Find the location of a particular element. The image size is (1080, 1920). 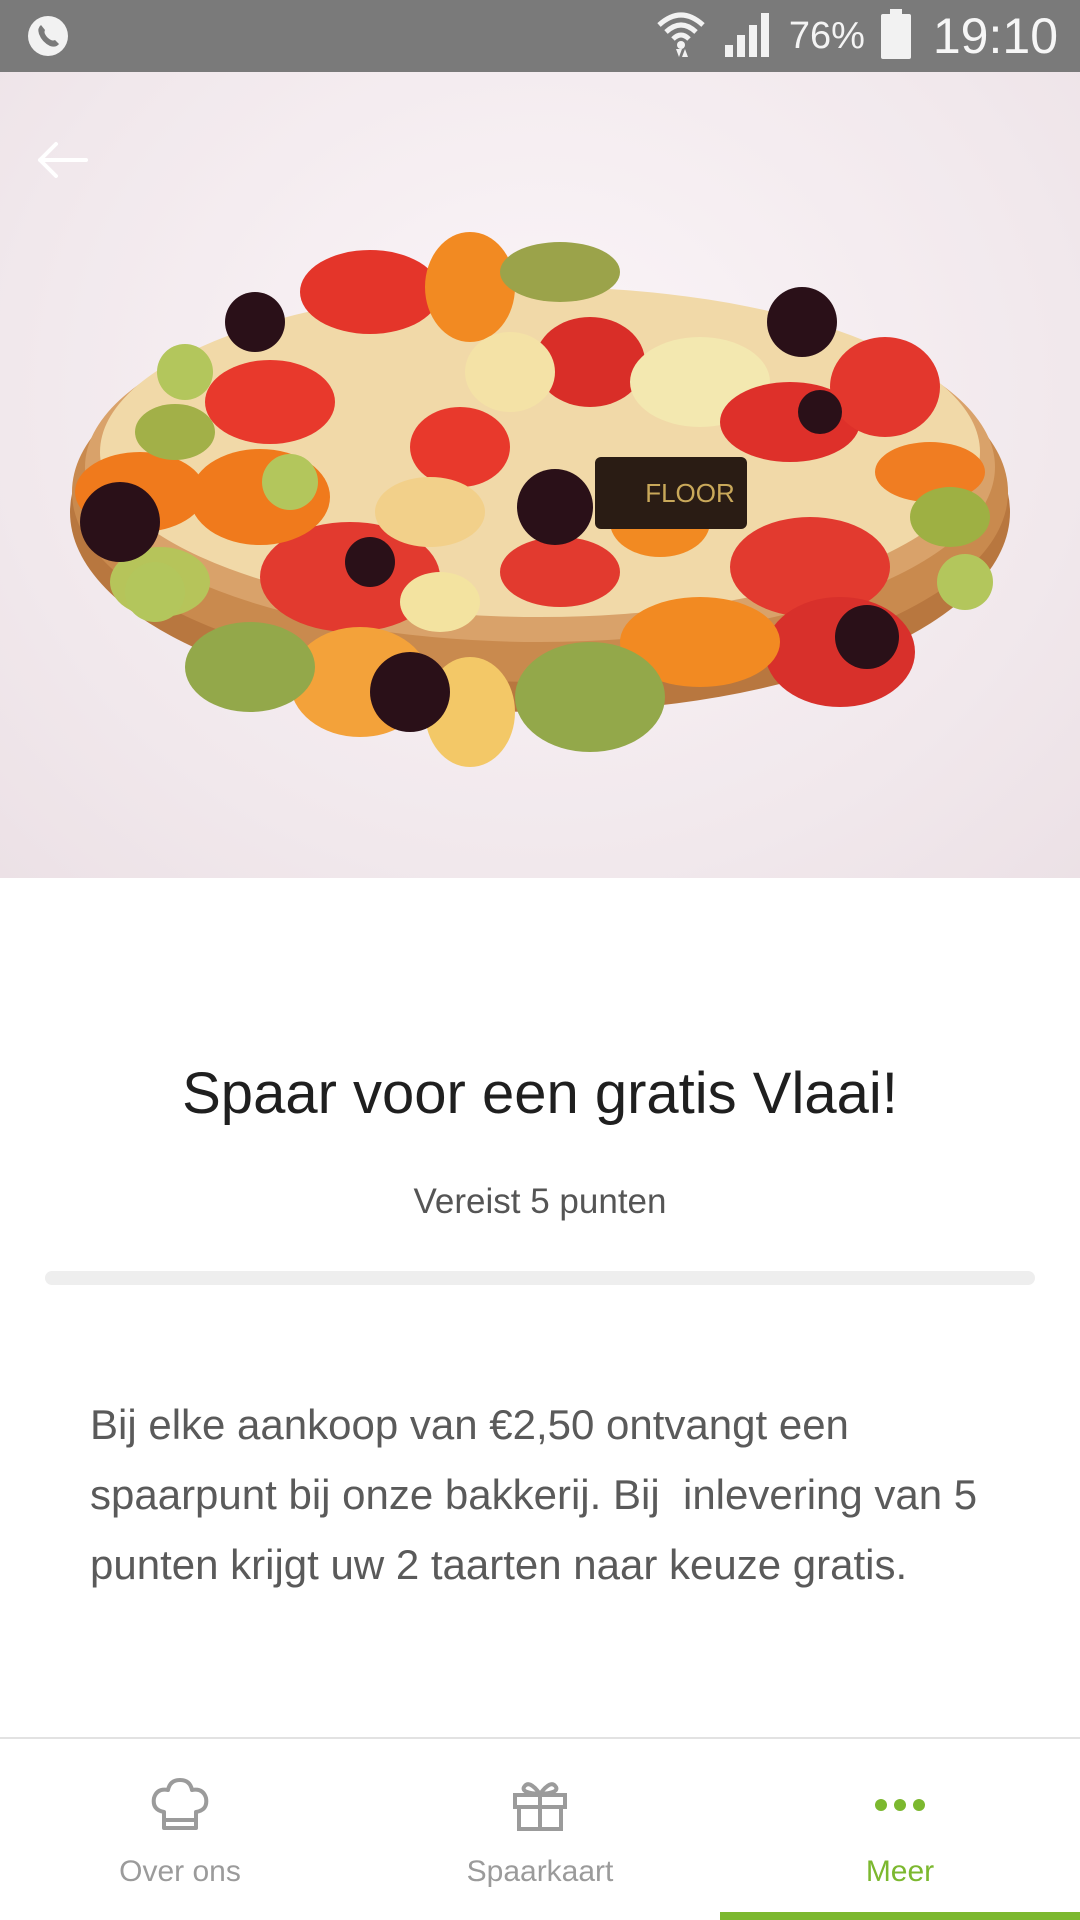

chef-hat-icon is located at coordinates (180, 1805).